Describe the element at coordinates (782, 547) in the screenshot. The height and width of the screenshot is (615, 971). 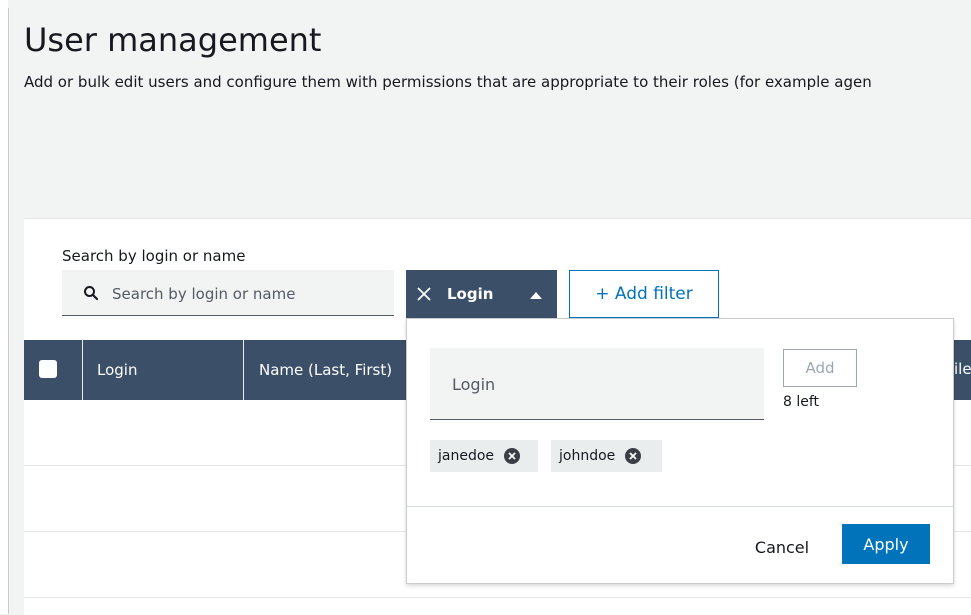
I see `cancel-button: Cancel` at that location.